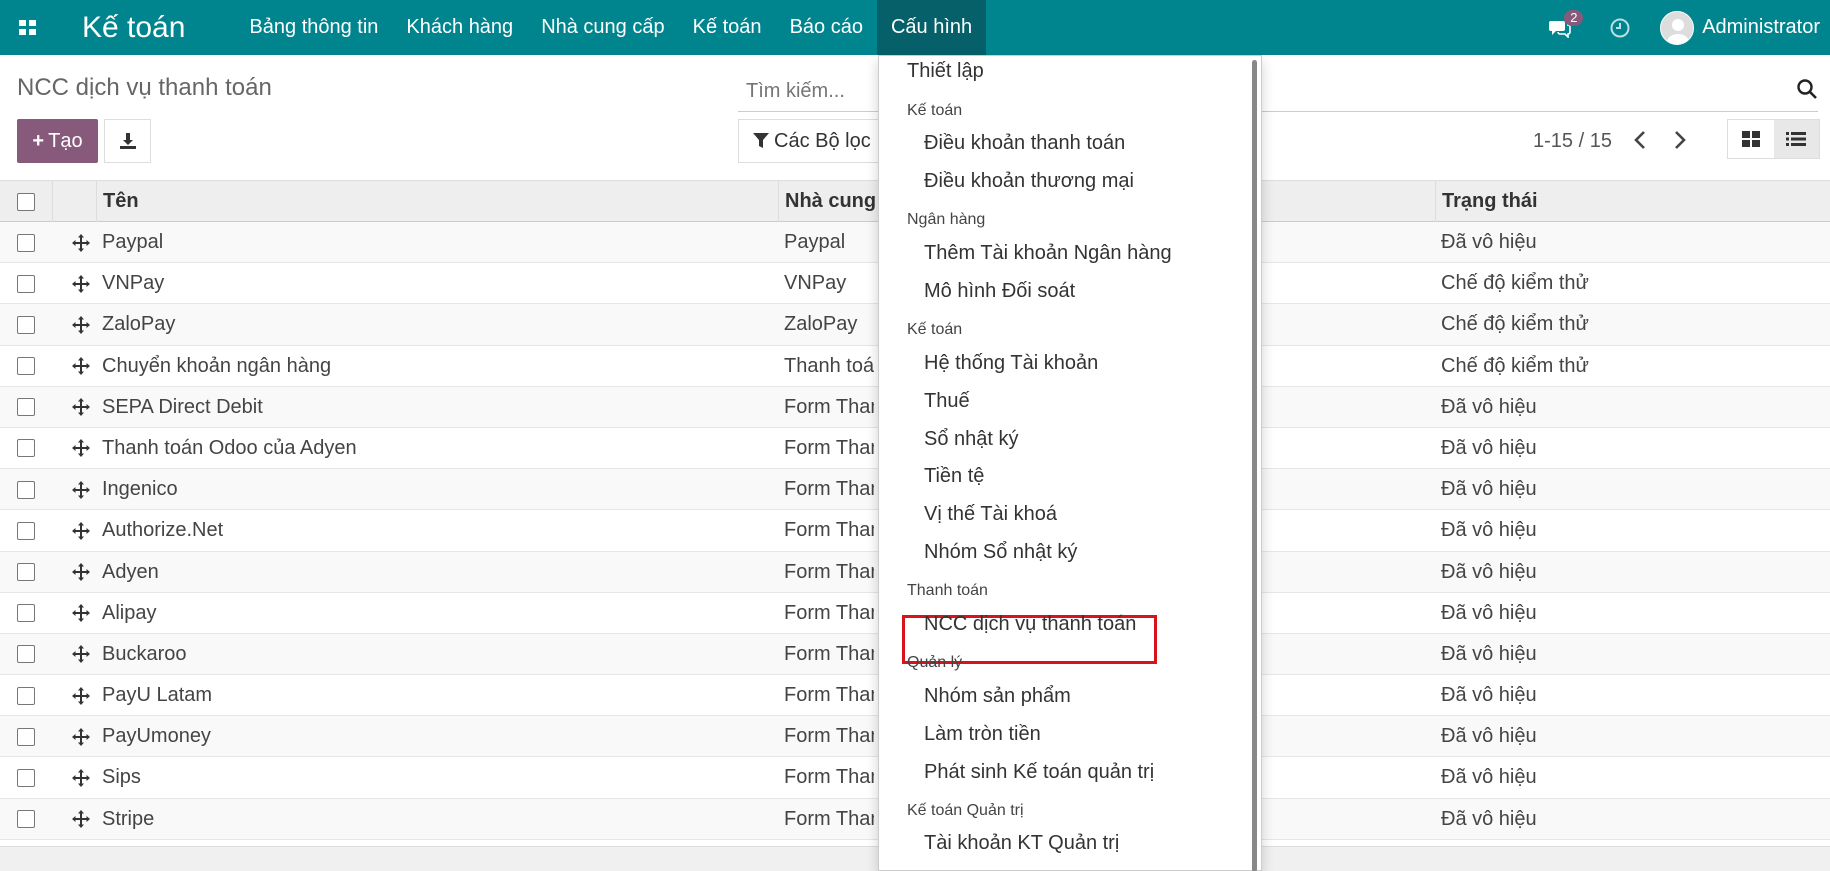 The width and height of the screenshot is (1830, 871). What do you see at coordinates (945, 71) in the screenshot?
I see `dropdown-menu-item: Thiết lập` at bounding box center [945, 71].